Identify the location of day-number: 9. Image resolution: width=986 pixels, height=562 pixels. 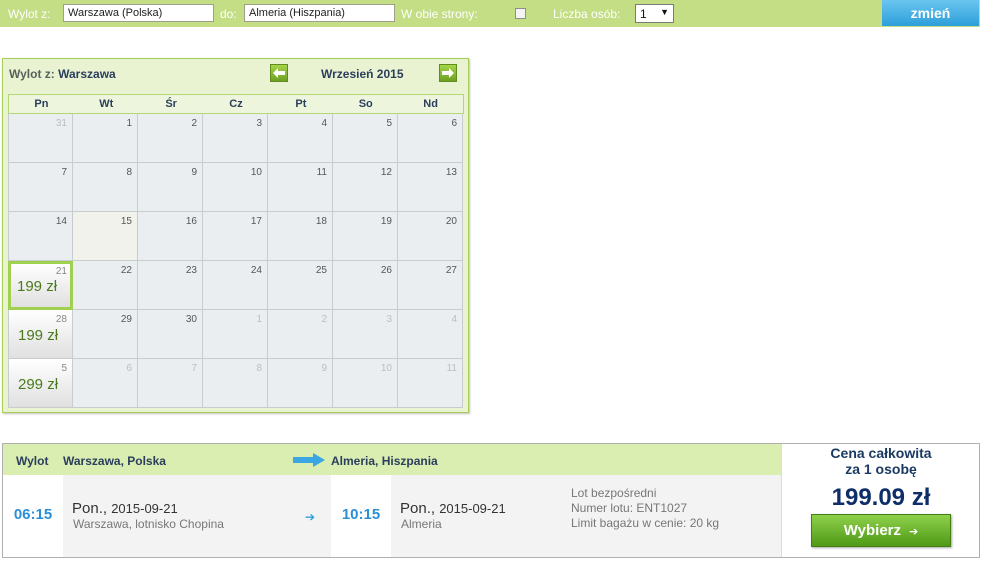
(194, 172).